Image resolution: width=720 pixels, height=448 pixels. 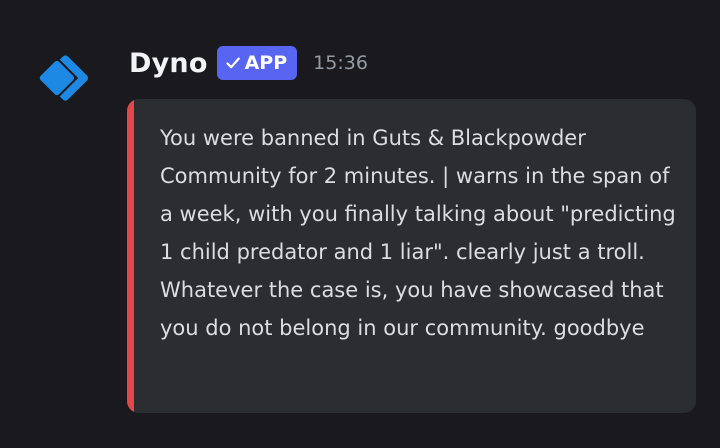 I want to click on embed-accent-bar, so click(x=130, y=256).